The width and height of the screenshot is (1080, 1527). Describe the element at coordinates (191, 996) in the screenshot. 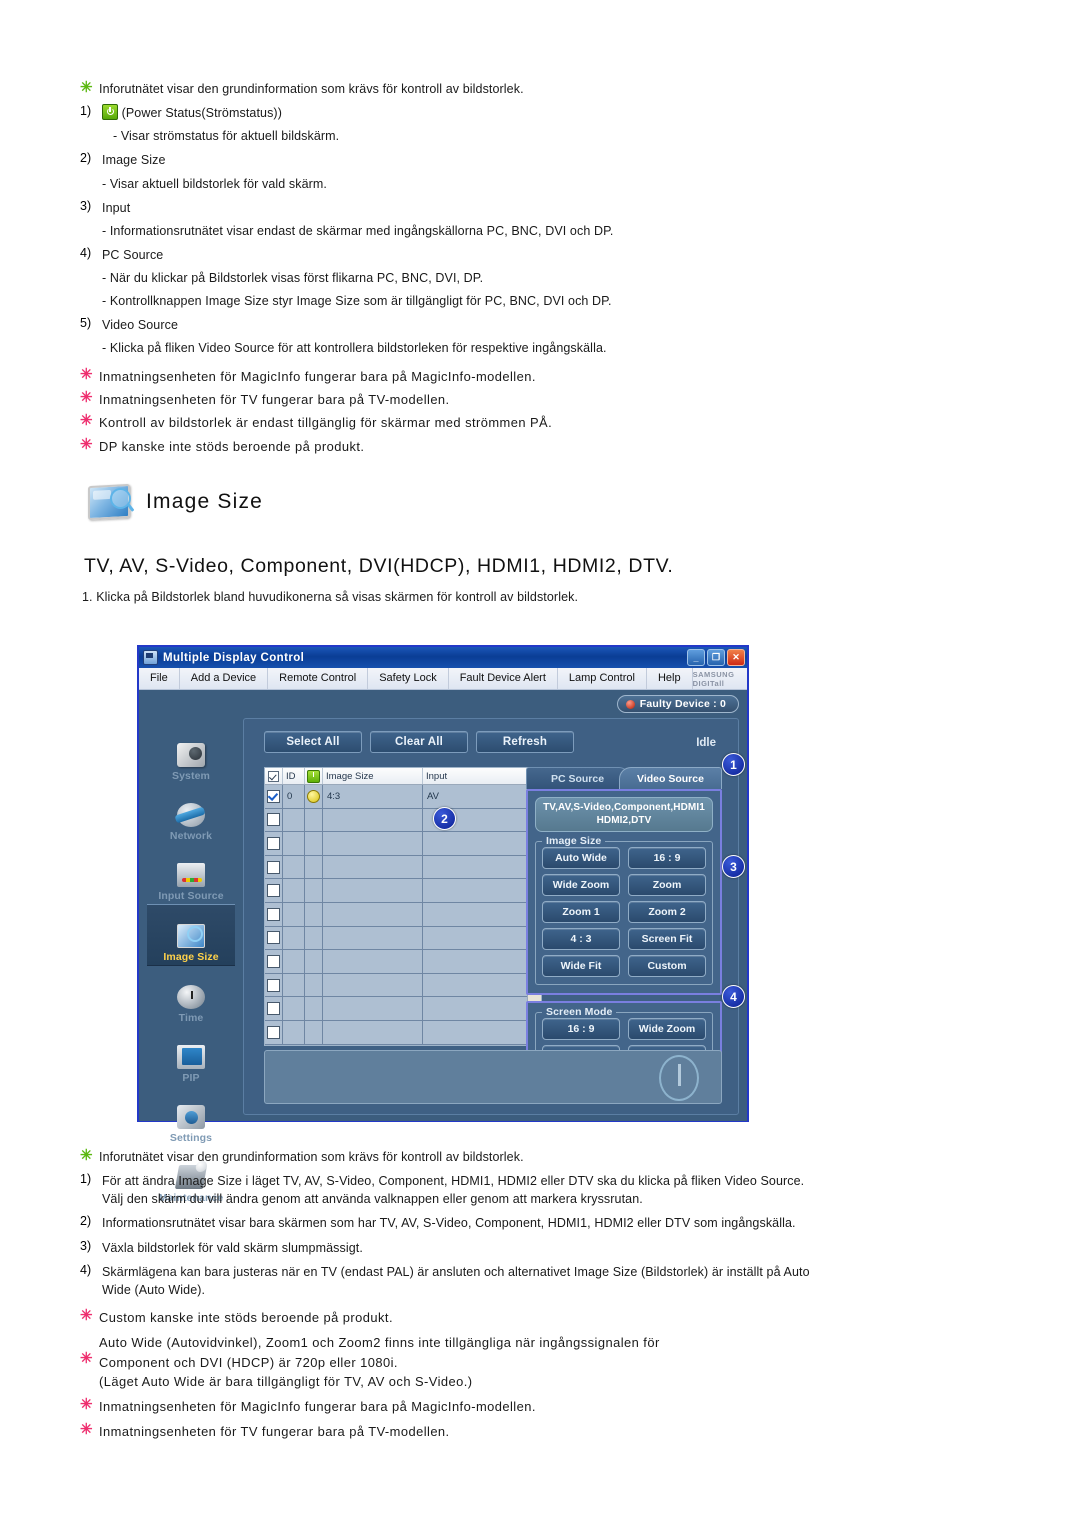

I see `sidebar-item-time: Time` at that location.